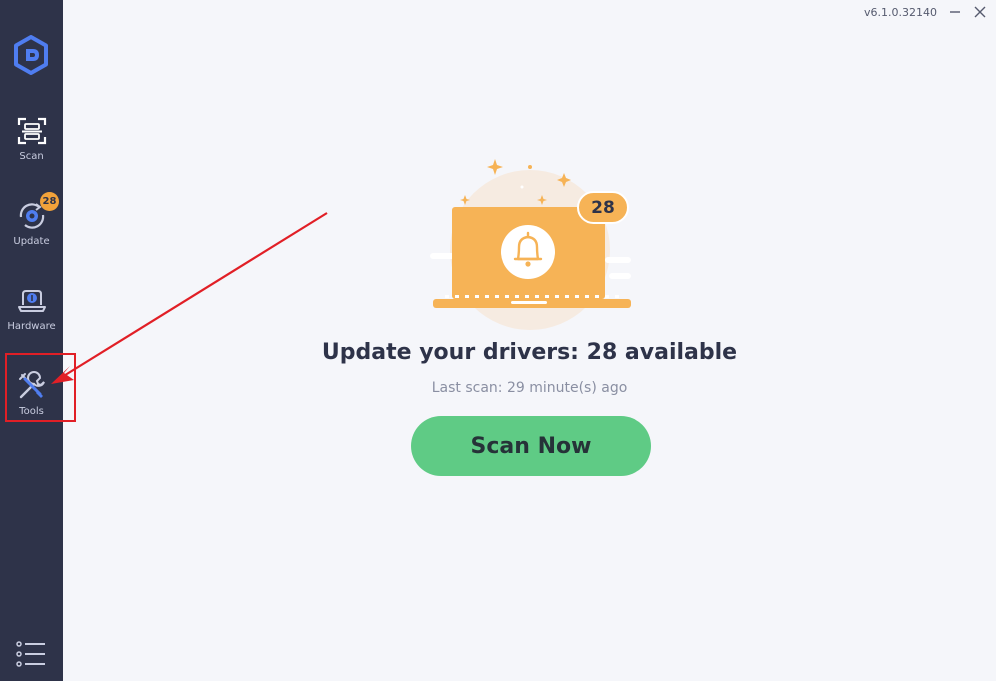 The height and width of the screenshot is (681, 996). Describe the element at coordinates (31, 385) in the screenshot. I see `tools-icon` at that location.